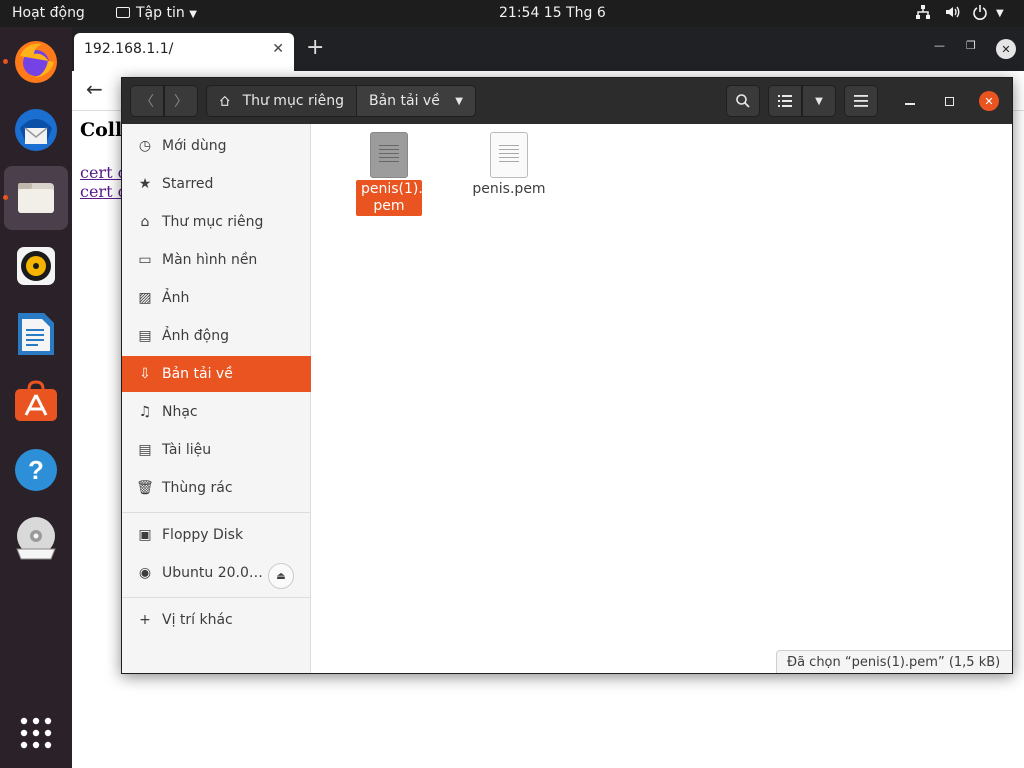 Image resolution: width=1024 pixels, height=768 pixels. Describe the element at coordinates (145, 620) in the screenshot. I see `plus-icon: +` at that location.